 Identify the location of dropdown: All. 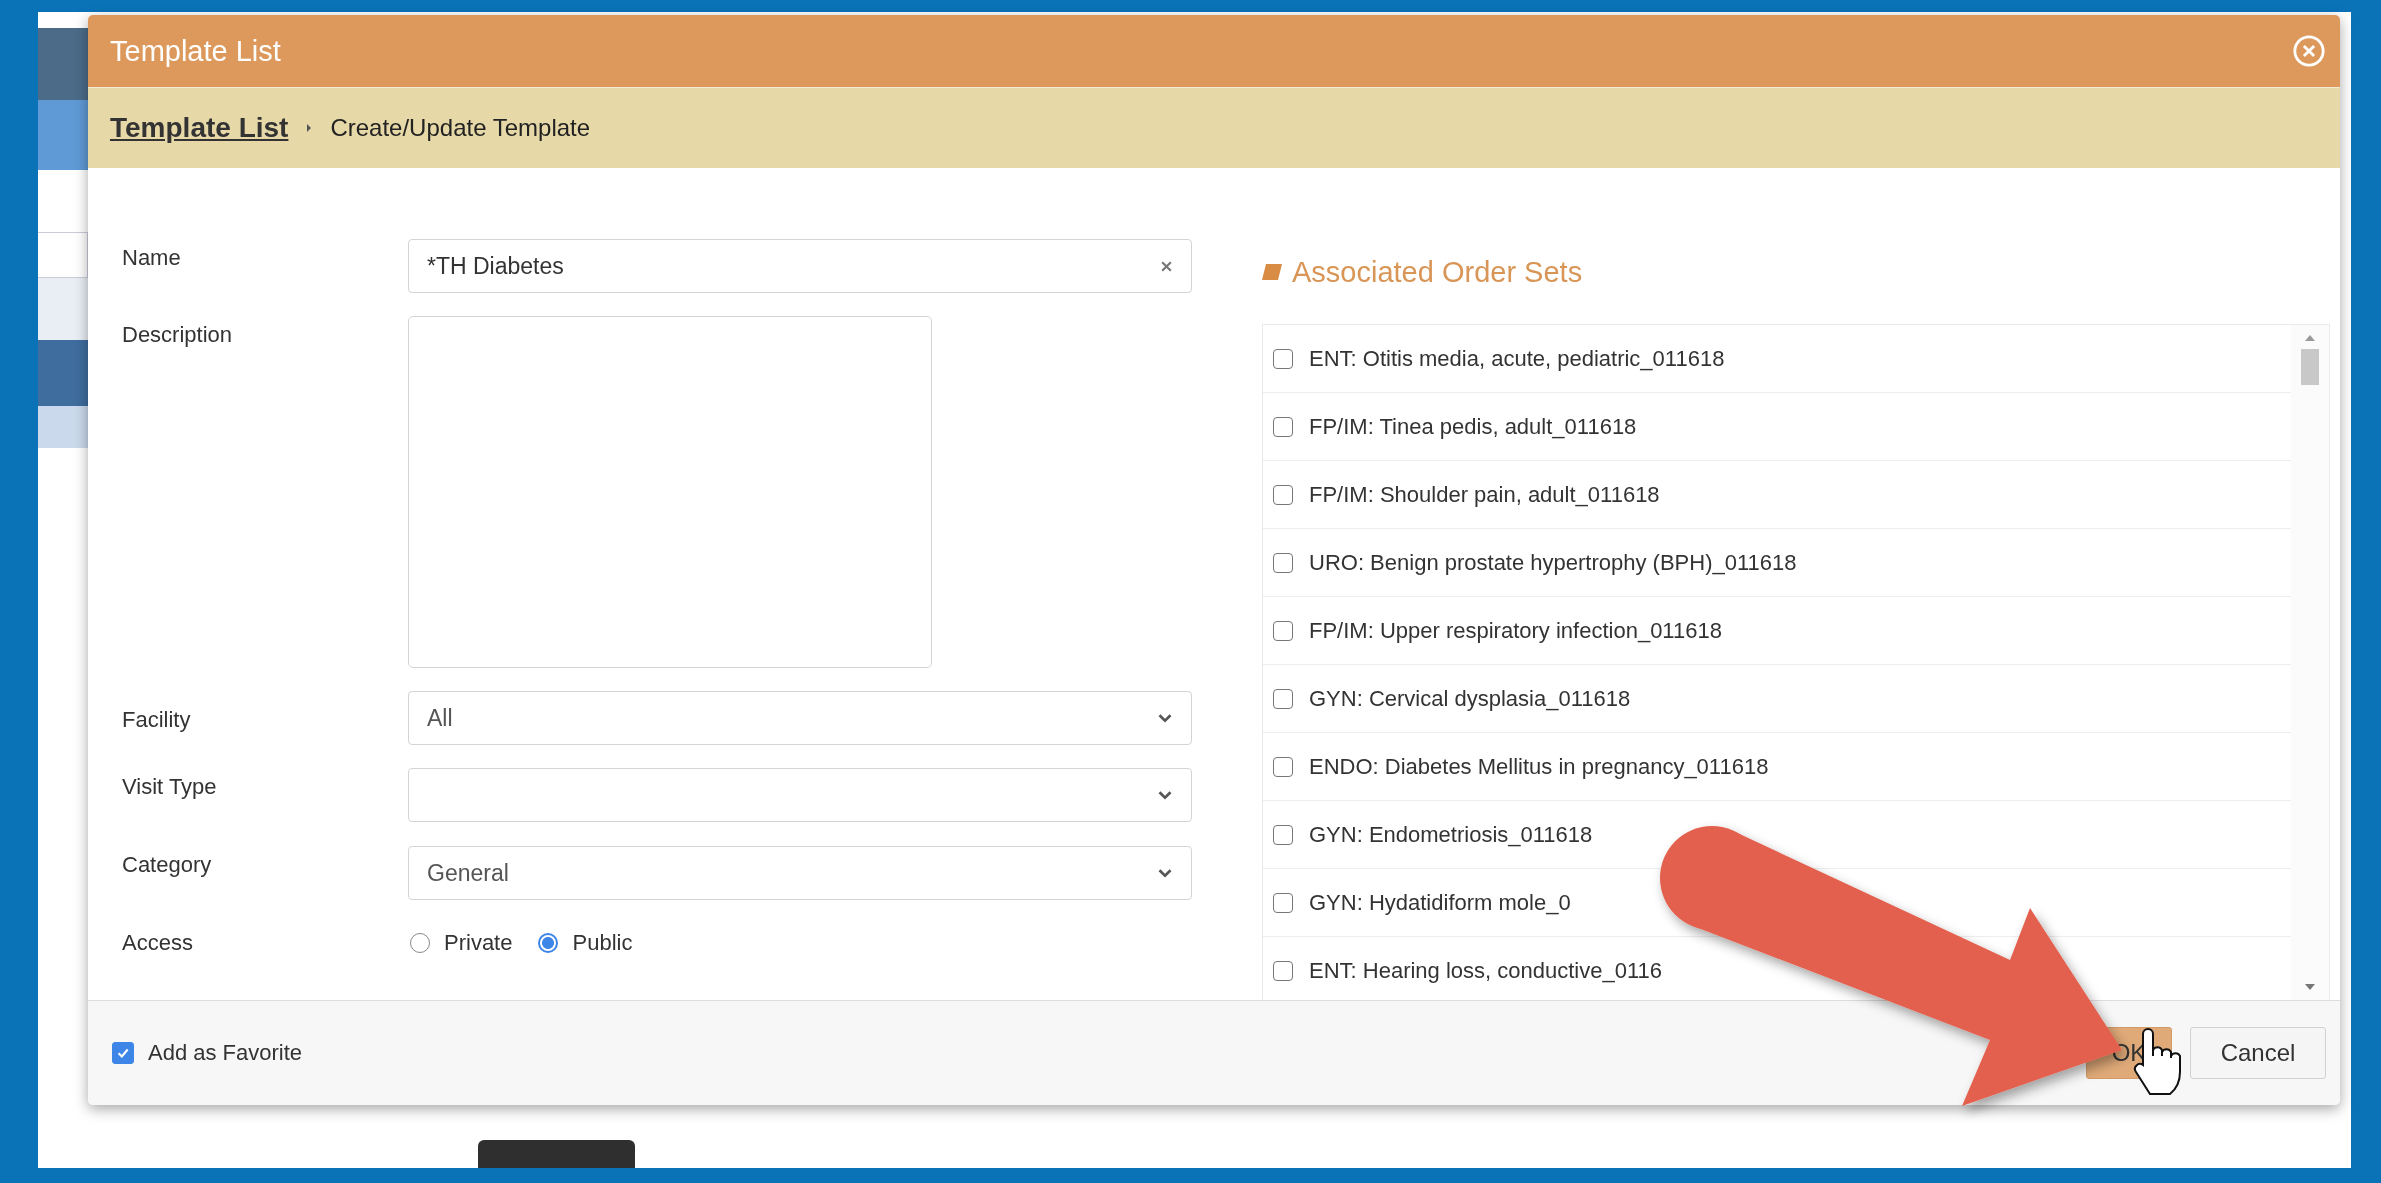
(800, 718).